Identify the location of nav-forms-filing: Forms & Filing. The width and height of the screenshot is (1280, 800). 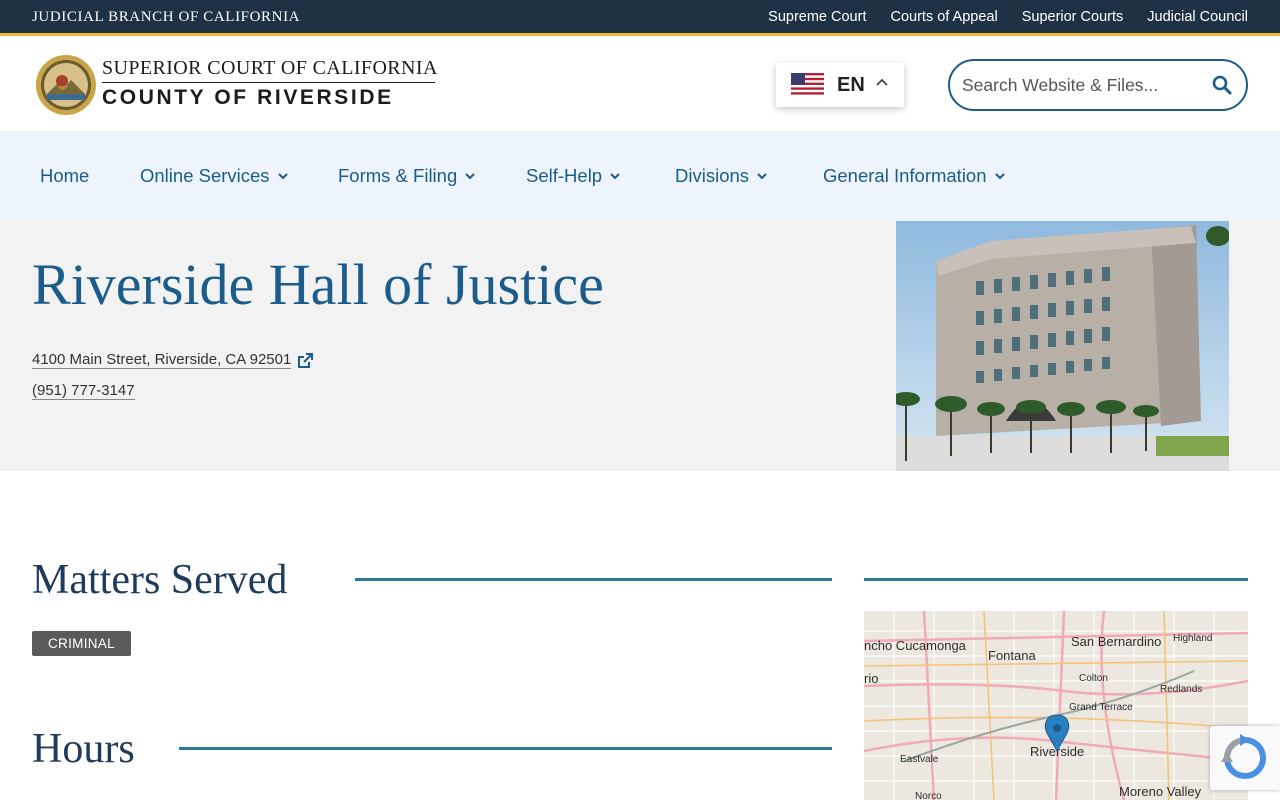
(407, 176).